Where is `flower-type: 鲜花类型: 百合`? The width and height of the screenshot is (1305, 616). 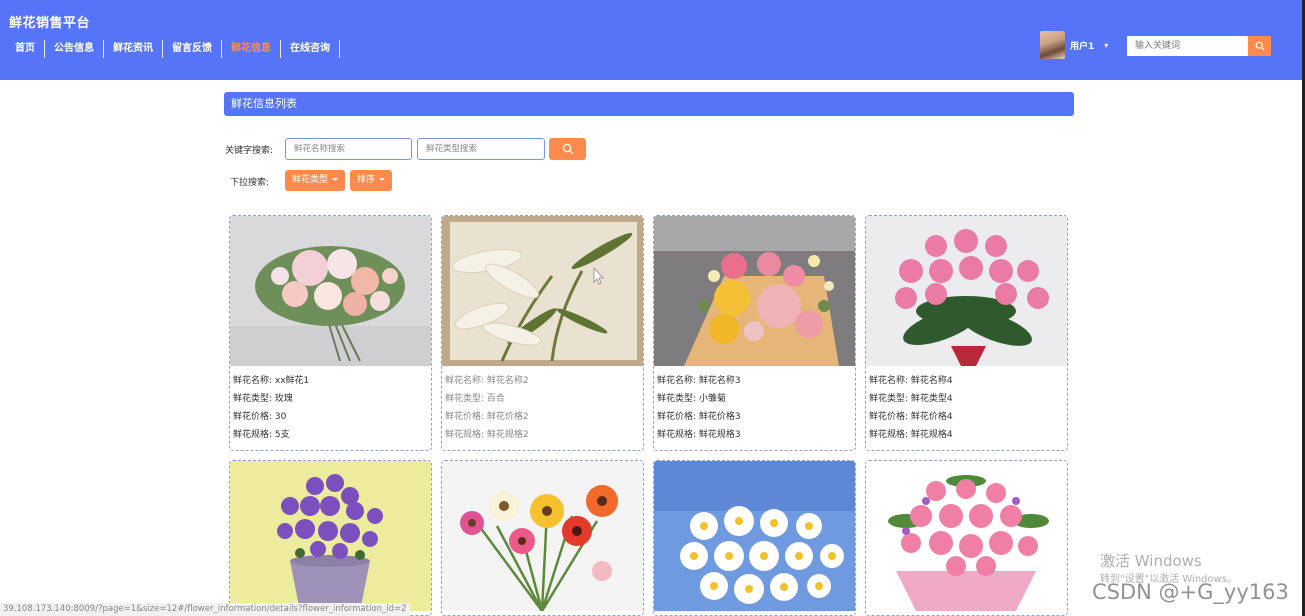 flower-type: 鲜花类型: 百合 is located at coordinates (475, 399).